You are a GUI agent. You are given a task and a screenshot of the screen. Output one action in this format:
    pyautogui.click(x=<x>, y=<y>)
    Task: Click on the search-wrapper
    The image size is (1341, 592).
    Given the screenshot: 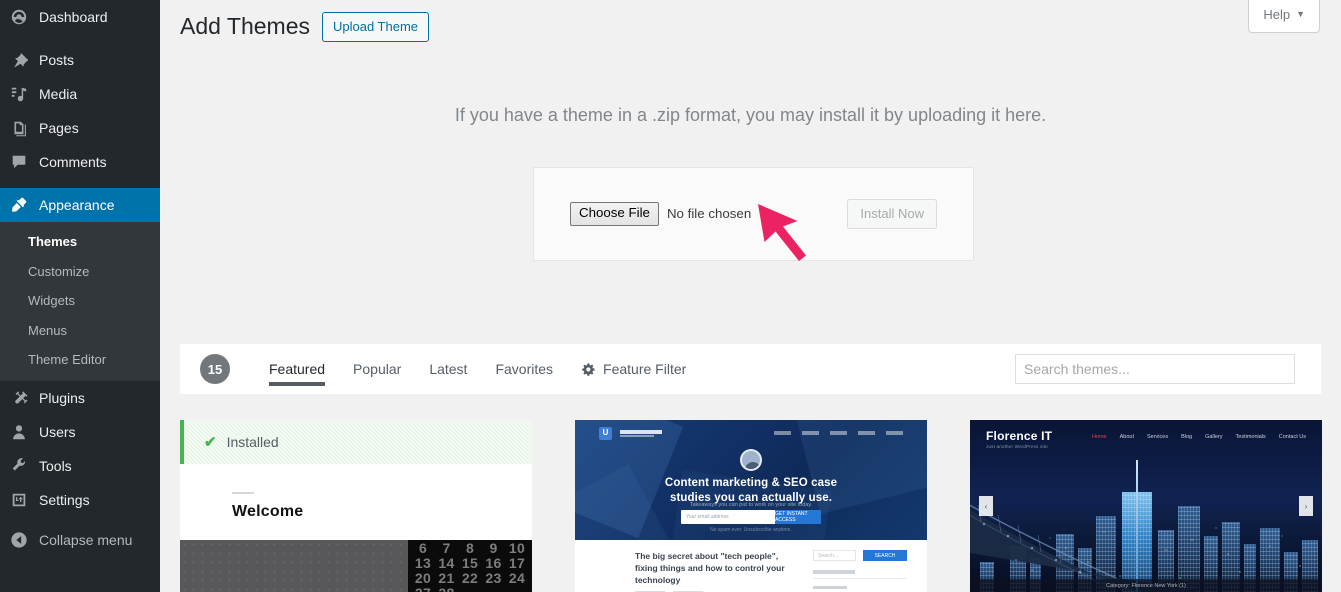 What is the action you would take?
    pyautogui.click(x=1155, y=369)
    